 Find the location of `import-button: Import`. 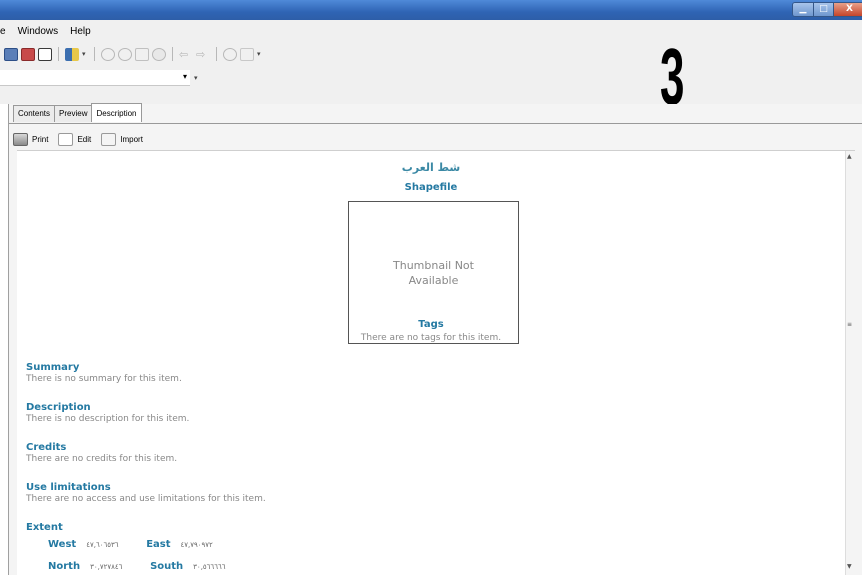

import-button: Import is located at coordinates (122, 139).